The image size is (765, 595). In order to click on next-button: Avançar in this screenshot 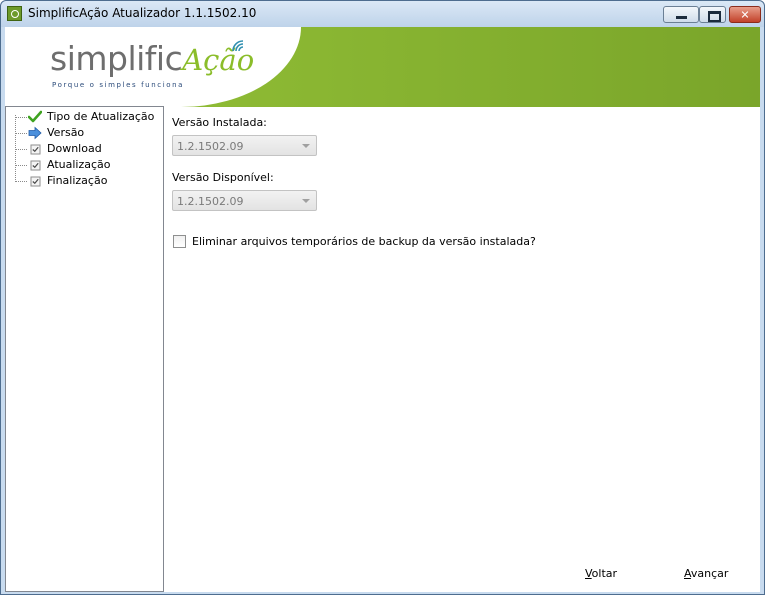, I will do `click(706, 573)`.